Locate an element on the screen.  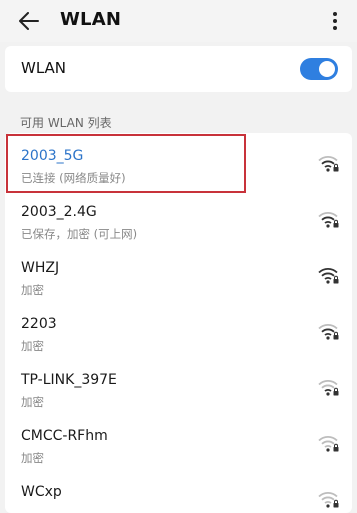
switch-knob is located at coordinates (327, 69).